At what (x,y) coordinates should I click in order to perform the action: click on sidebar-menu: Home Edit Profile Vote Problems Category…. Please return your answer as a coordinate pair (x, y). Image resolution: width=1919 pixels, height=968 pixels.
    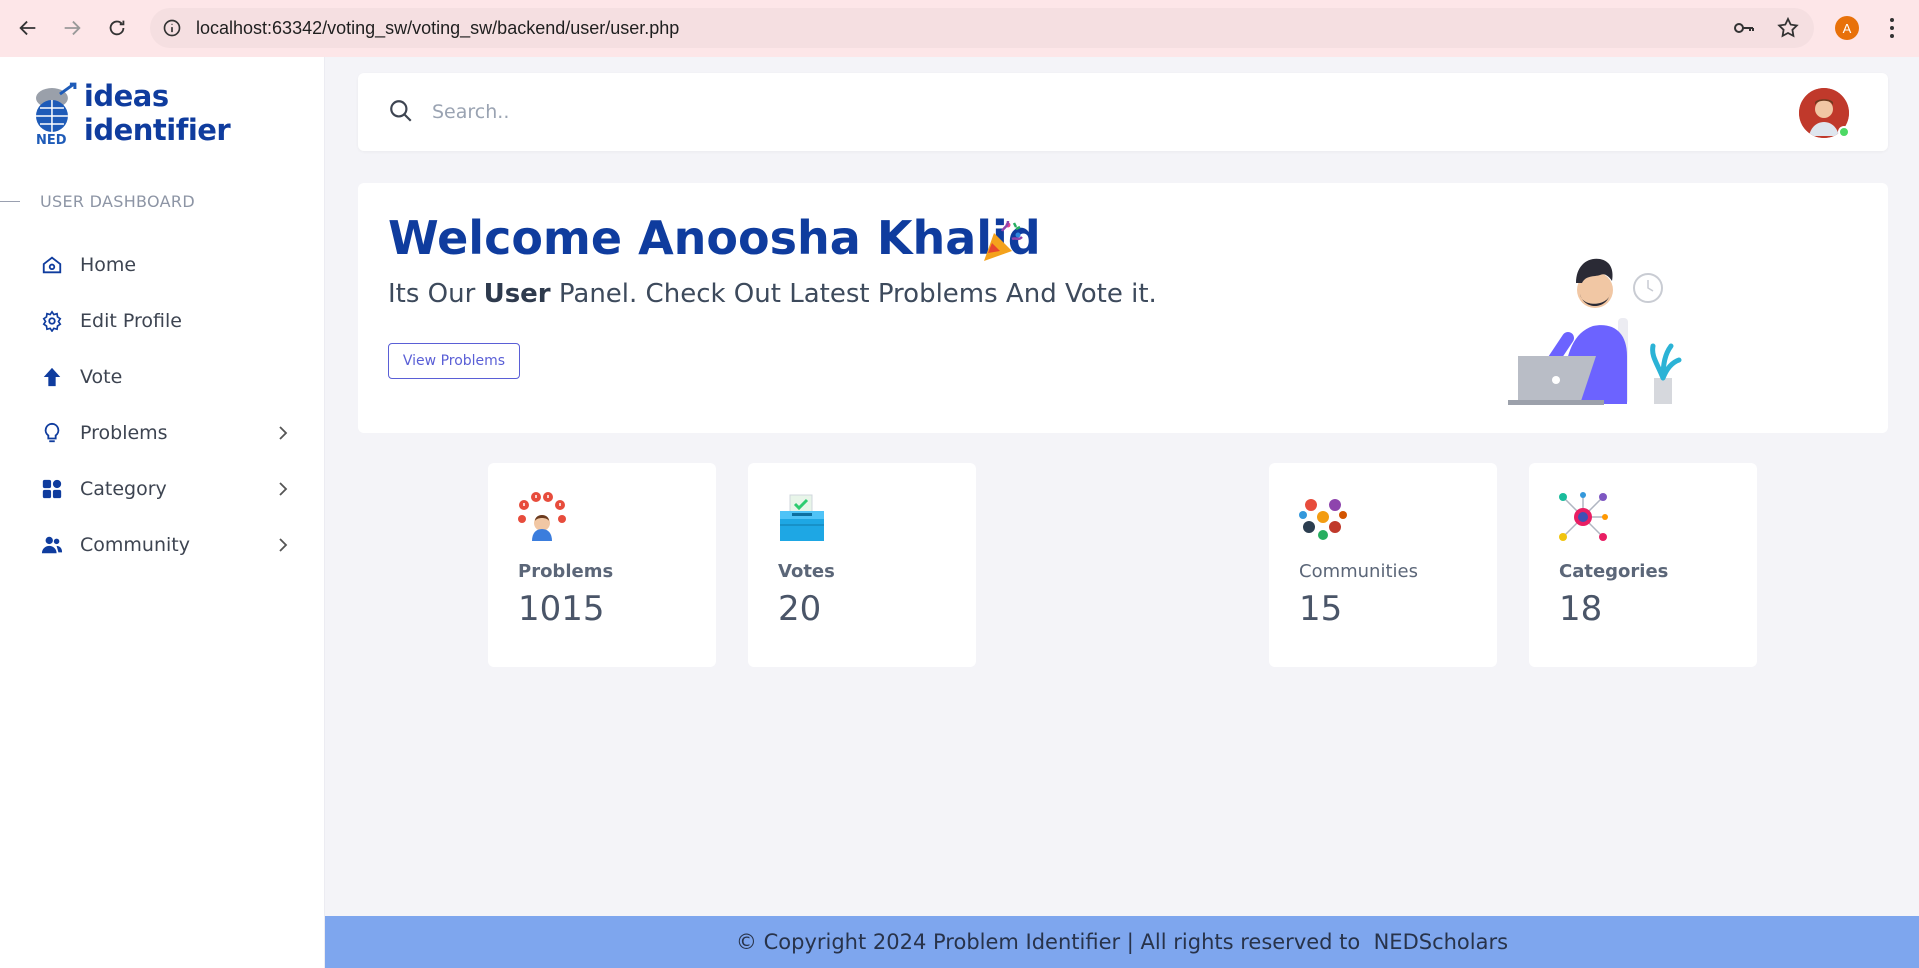
    Looking at the image, I should click on (162, 405).